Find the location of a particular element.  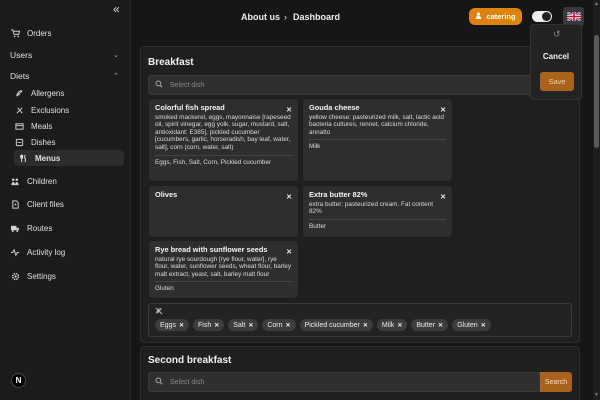

sidebar-item-label: Allergens is located at coordinates (48, 93).